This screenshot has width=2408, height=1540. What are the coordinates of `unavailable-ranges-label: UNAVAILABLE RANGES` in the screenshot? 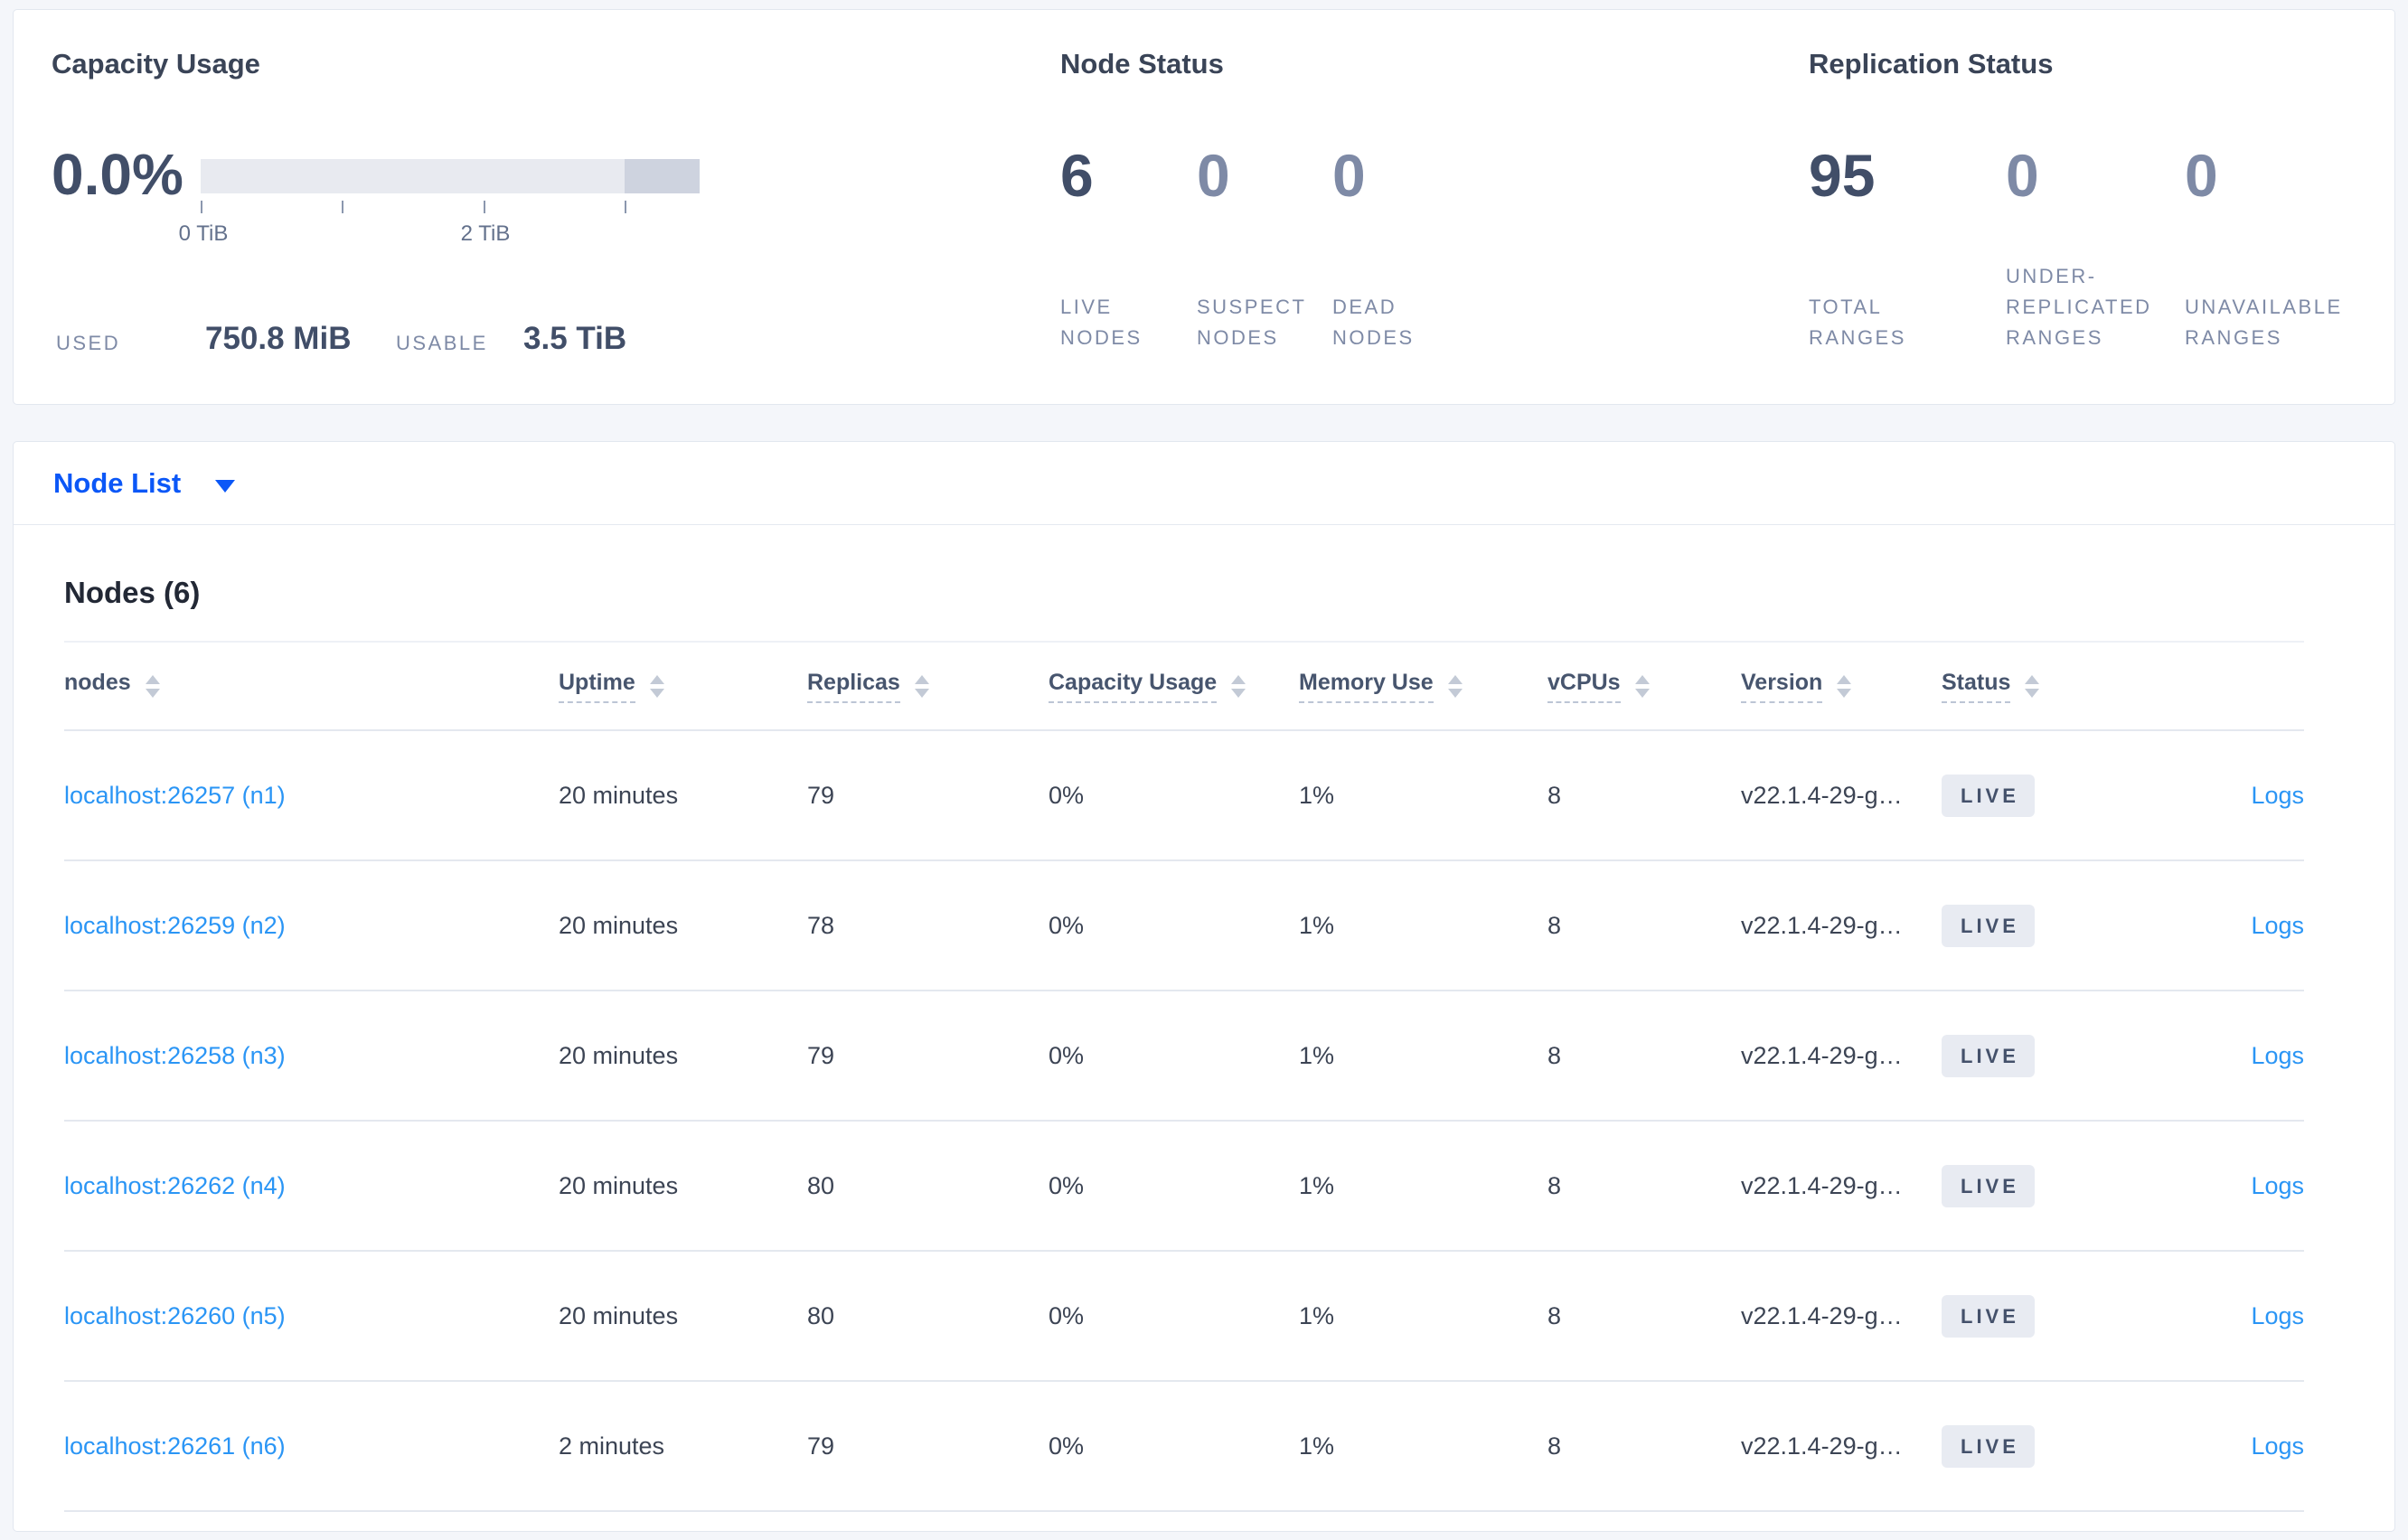 It's located at (2264, 322).